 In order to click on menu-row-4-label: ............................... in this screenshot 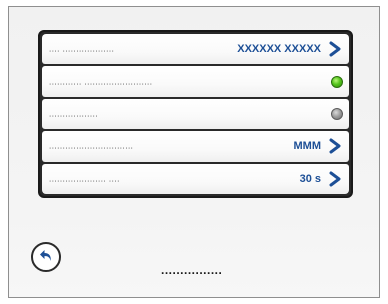, I will do `click(91, 146)`.